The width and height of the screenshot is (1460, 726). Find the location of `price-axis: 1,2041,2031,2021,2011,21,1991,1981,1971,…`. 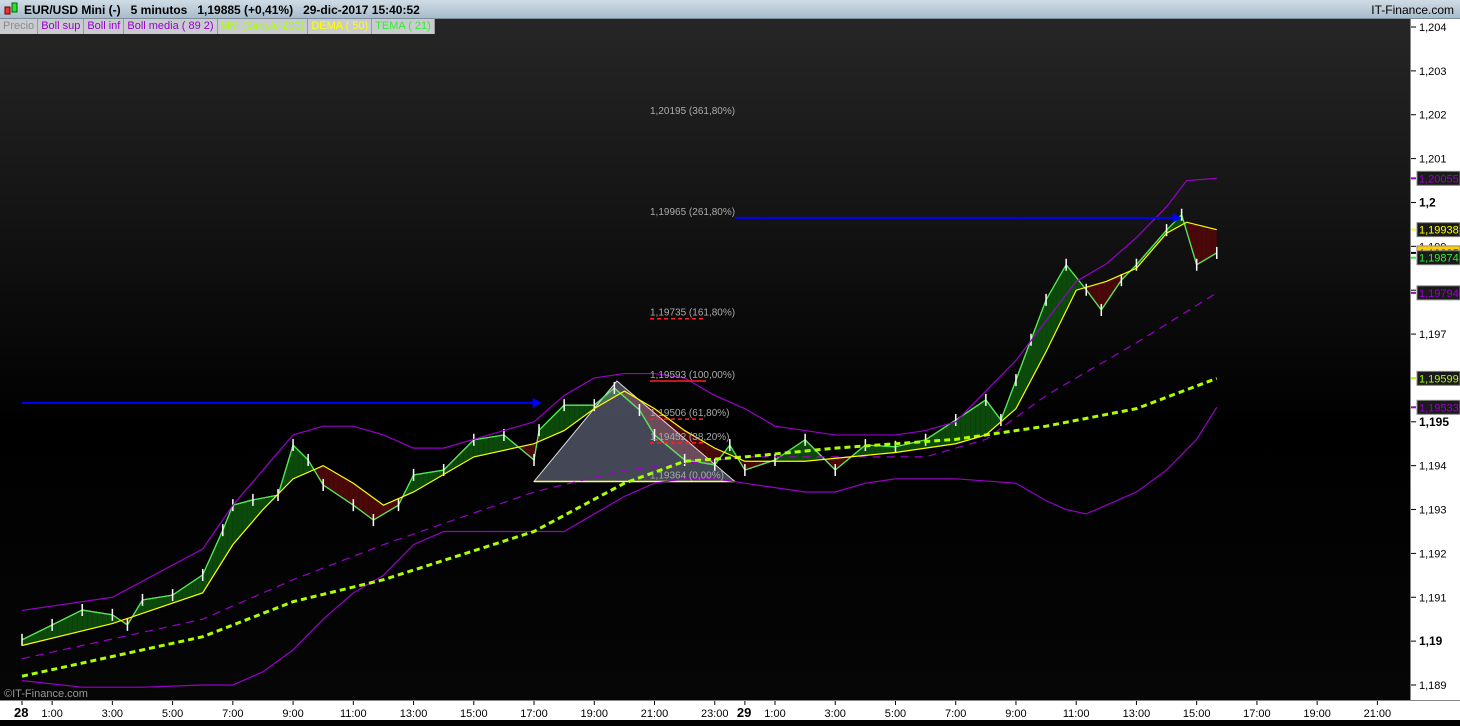

price-axis: 1,2041,2031,2021,2011,21,1991,1981,1971,… is located at coordinates (1435, 359).